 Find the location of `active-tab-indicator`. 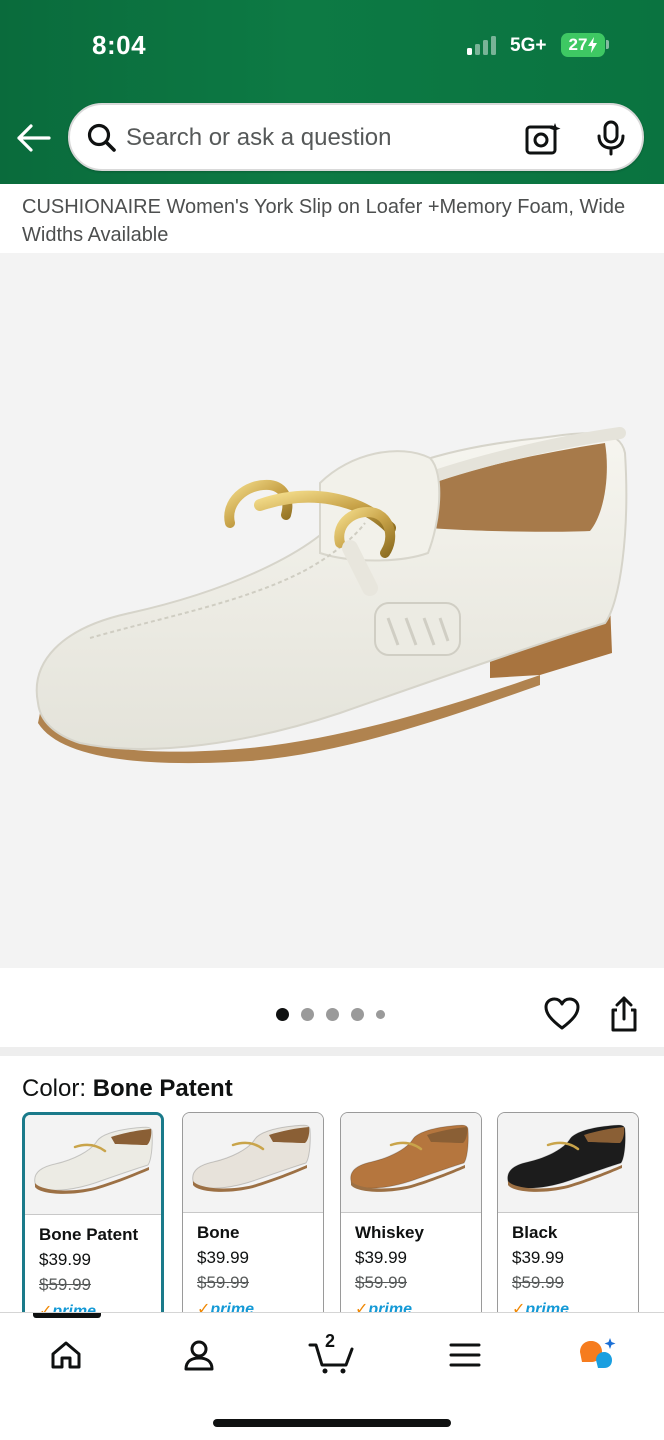

active-tab-indicator is located at coordinates (67, 1315).